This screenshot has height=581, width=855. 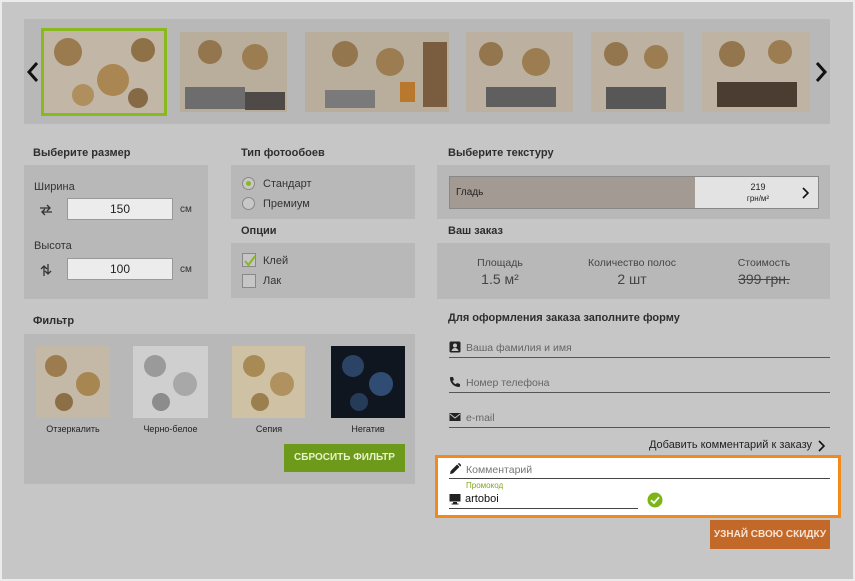 What do you see at coordinates (73, 382) in the screenshot?
I see `filter-thumb-mirror` at bounding box center [73, 382].